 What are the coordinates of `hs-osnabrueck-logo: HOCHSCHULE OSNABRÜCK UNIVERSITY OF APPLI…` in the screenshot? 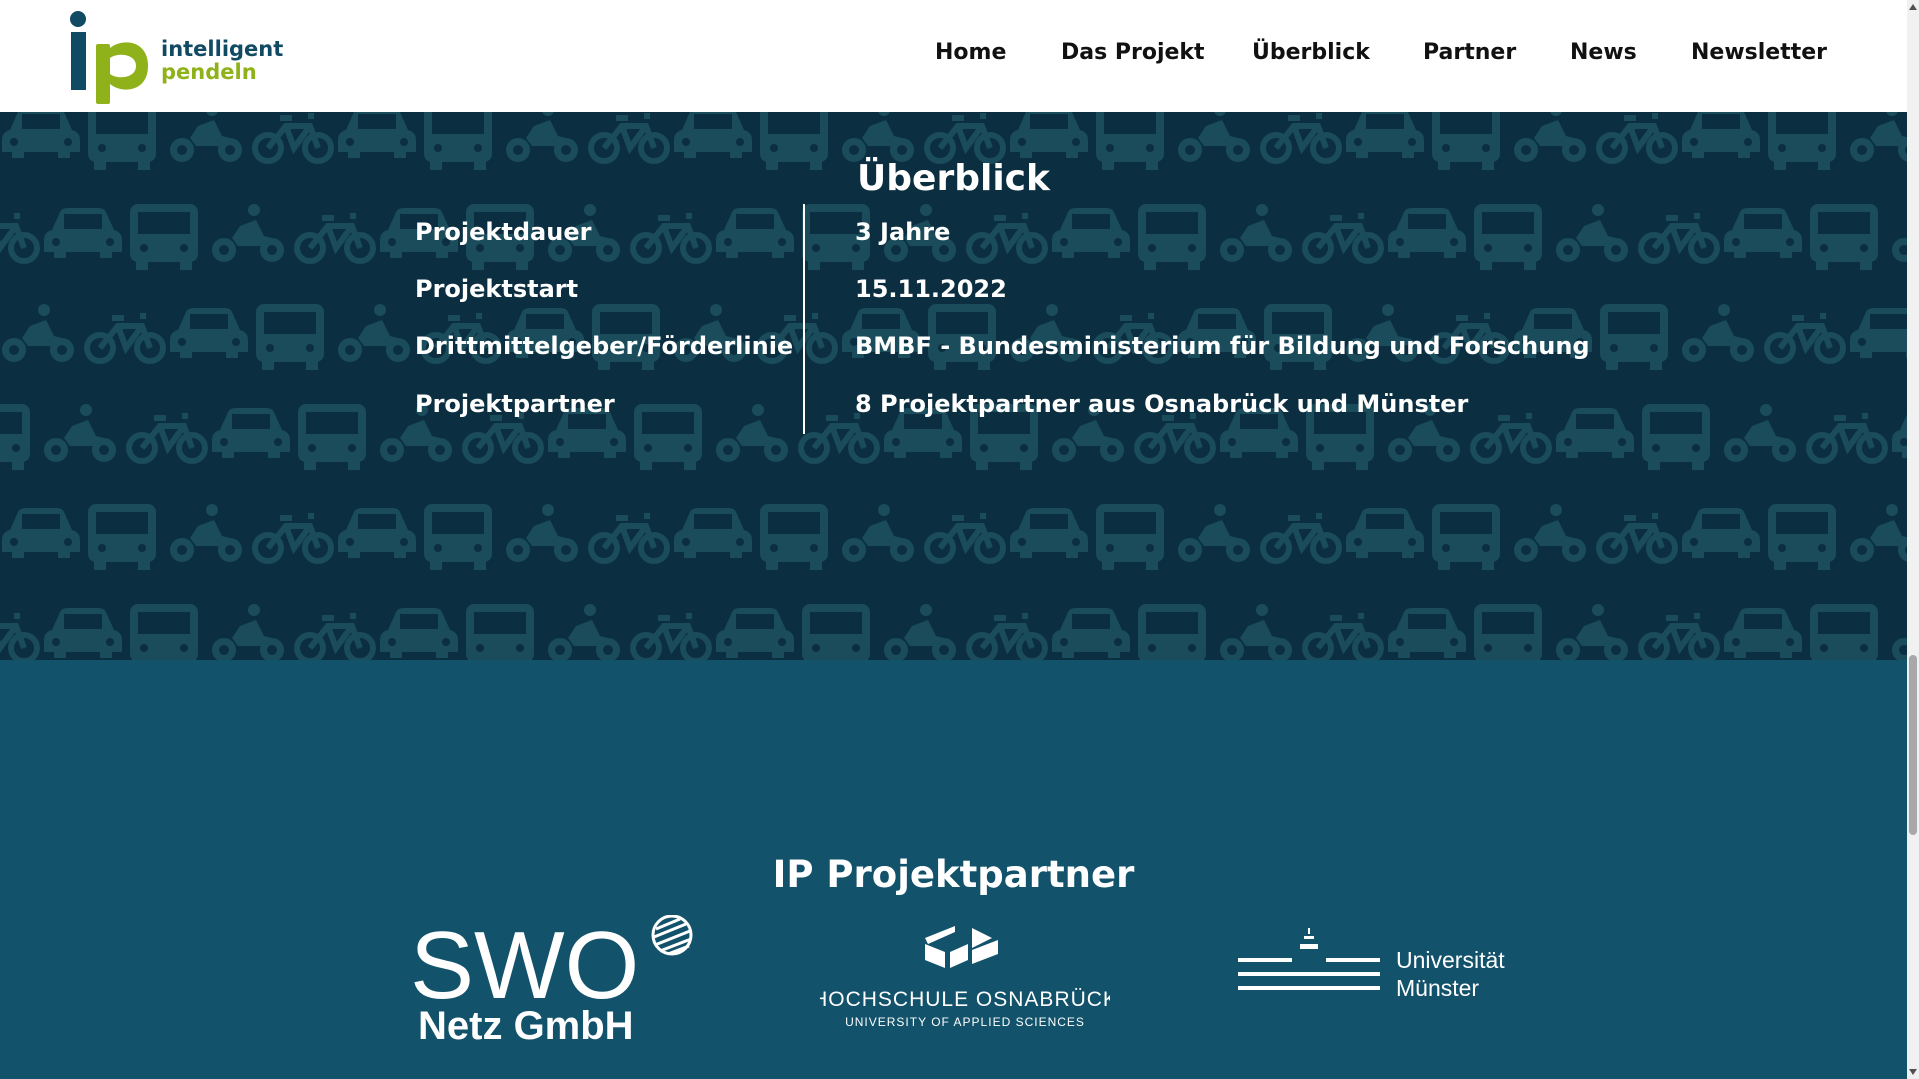 It's located at (965, 978).